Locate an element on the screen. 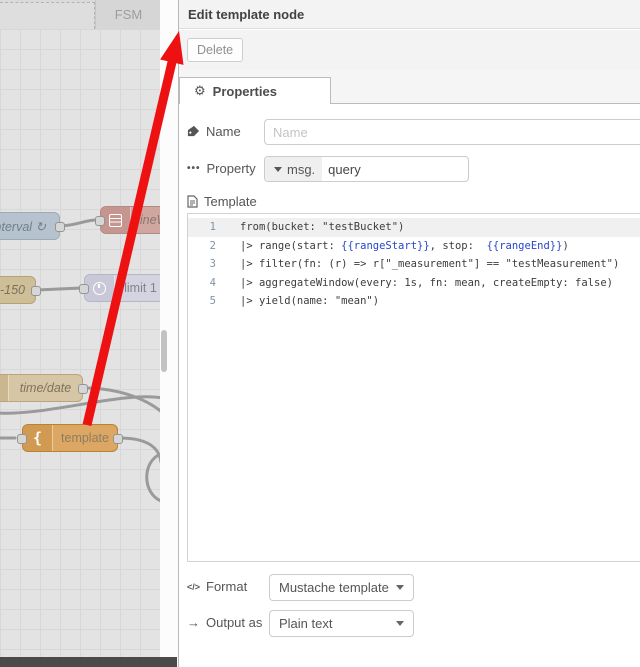 Image resolution: width=640 pixels, height=667 pixels. arrow-right-icon: → is located at coordinates (193, 622).